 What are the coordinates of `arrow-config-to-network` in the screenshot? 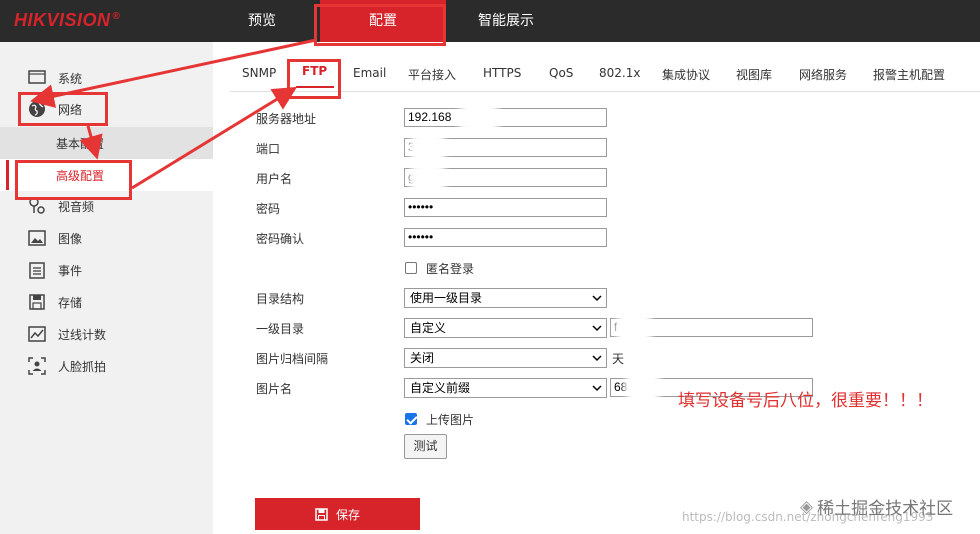 It's located at (173, 73).